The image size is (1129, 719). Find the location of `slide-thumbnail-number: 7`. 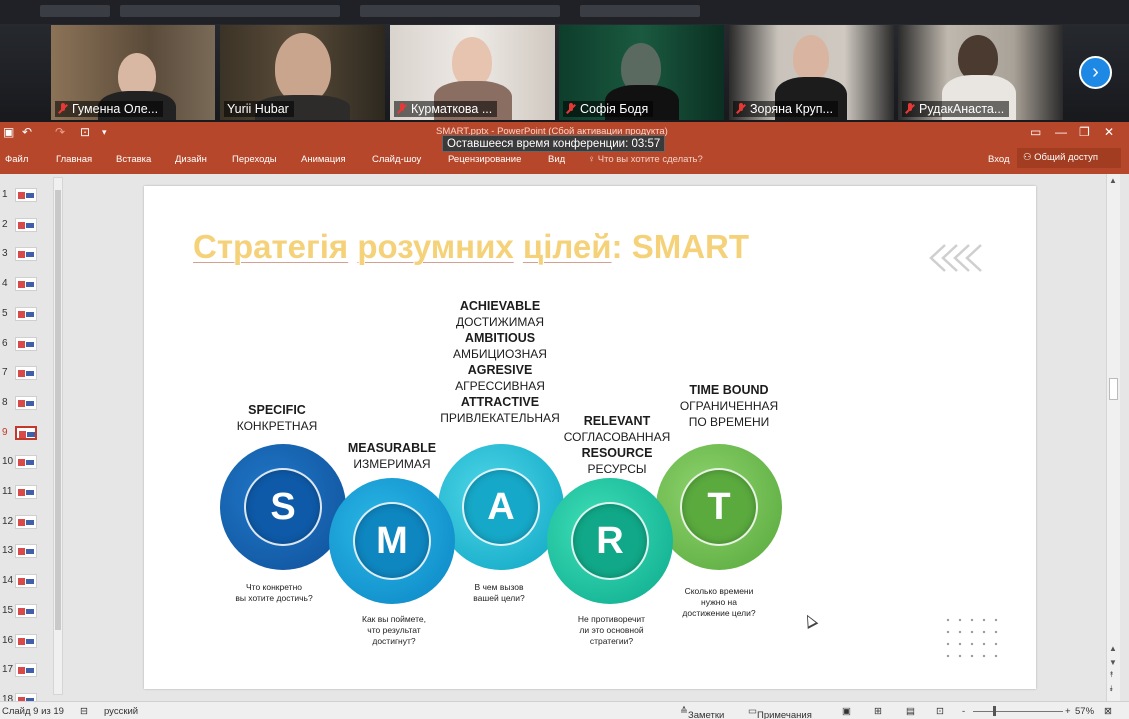

slide-thumbnail-number: 7 is located at coordinates (5, 373).